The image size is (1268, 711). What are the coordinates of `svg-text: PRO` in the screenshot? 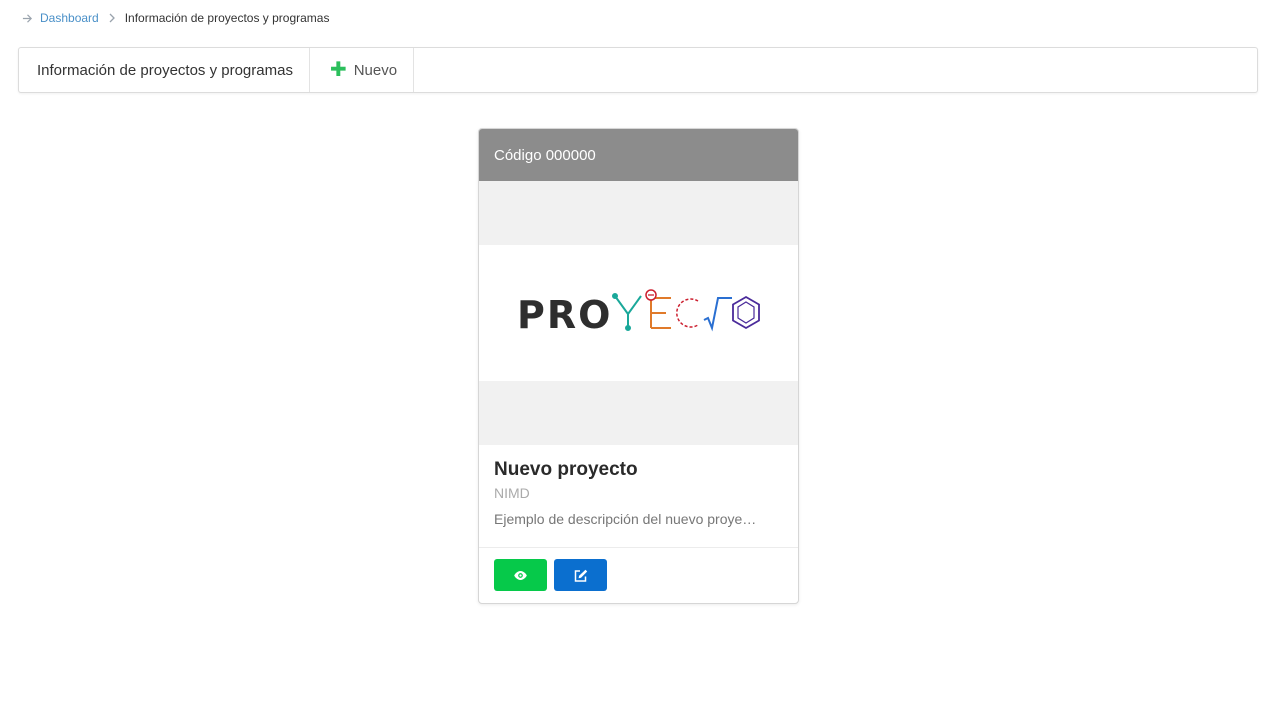 It's located at (564, 315).